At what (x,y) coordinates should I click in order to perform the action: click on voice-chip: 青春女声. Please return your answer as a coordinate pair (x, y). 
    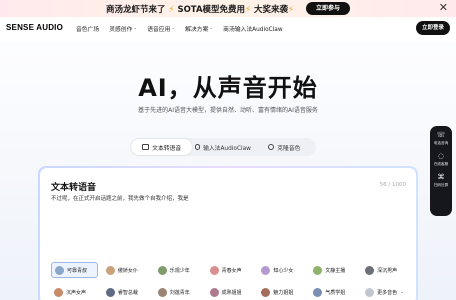
    Looking at the image, I should click on (230, 270).